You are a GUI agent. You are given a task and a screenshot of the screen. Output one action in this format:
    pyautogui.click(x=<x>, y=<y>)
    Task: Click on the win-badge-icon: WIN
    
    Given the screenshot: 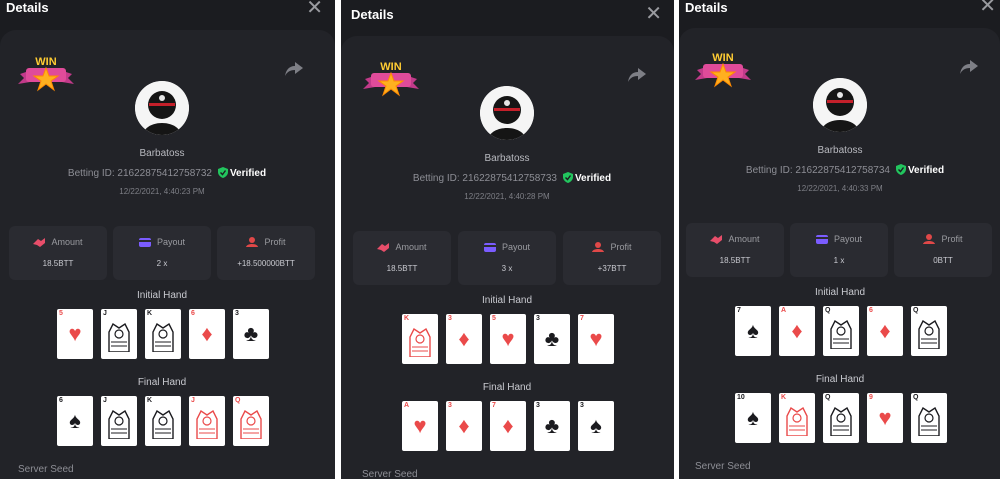 What is the action you would take?
    pyautogui.click(x=391, y=79)
    